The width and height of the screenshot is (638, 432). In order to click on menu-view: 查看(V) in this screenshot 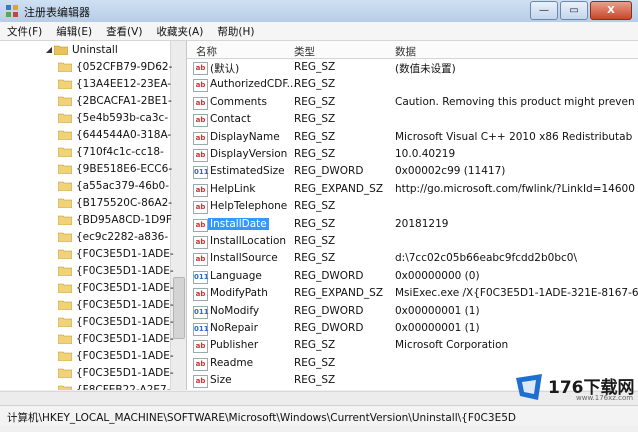, I will do `click(124, 31)`.